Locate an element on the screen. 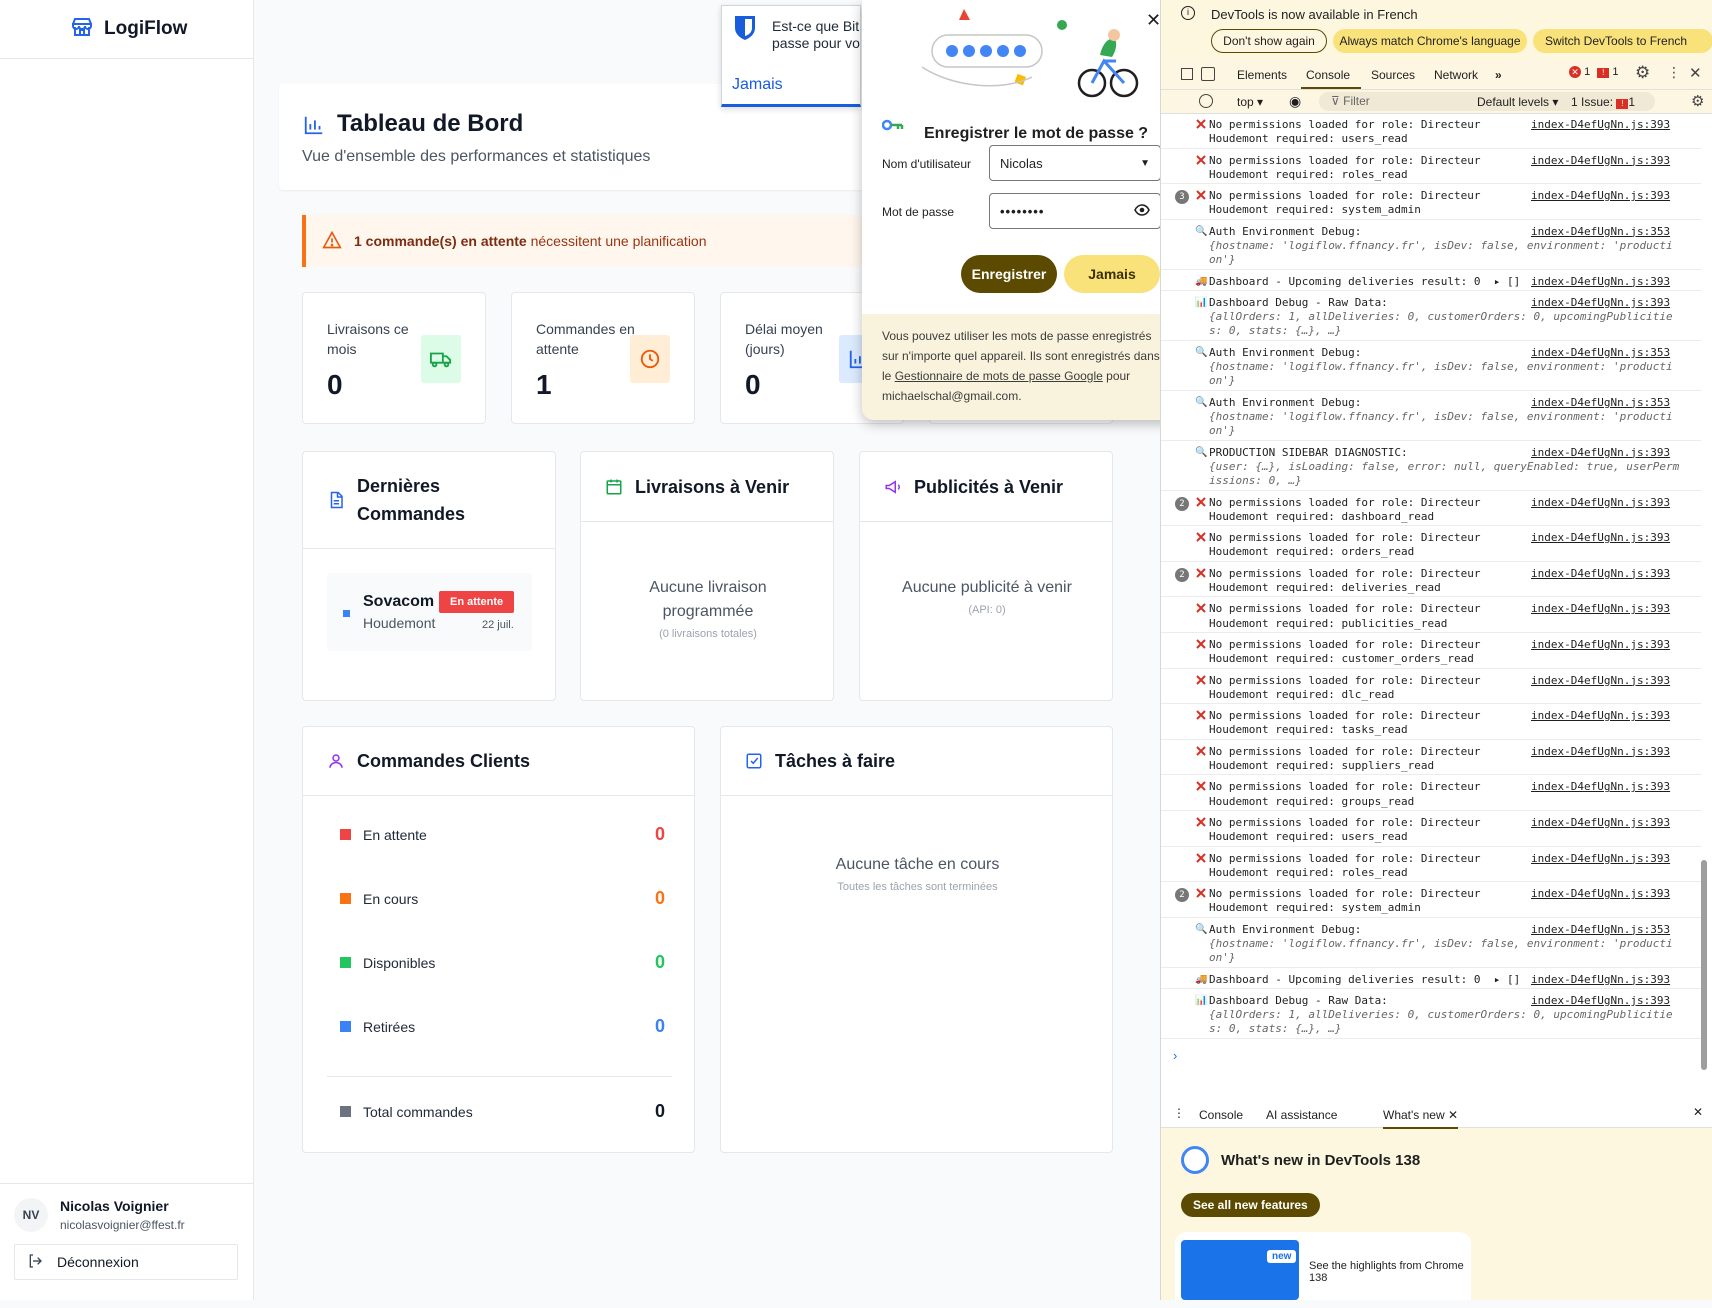  tab-sources: Sources is located at coordinates (1393, 75).